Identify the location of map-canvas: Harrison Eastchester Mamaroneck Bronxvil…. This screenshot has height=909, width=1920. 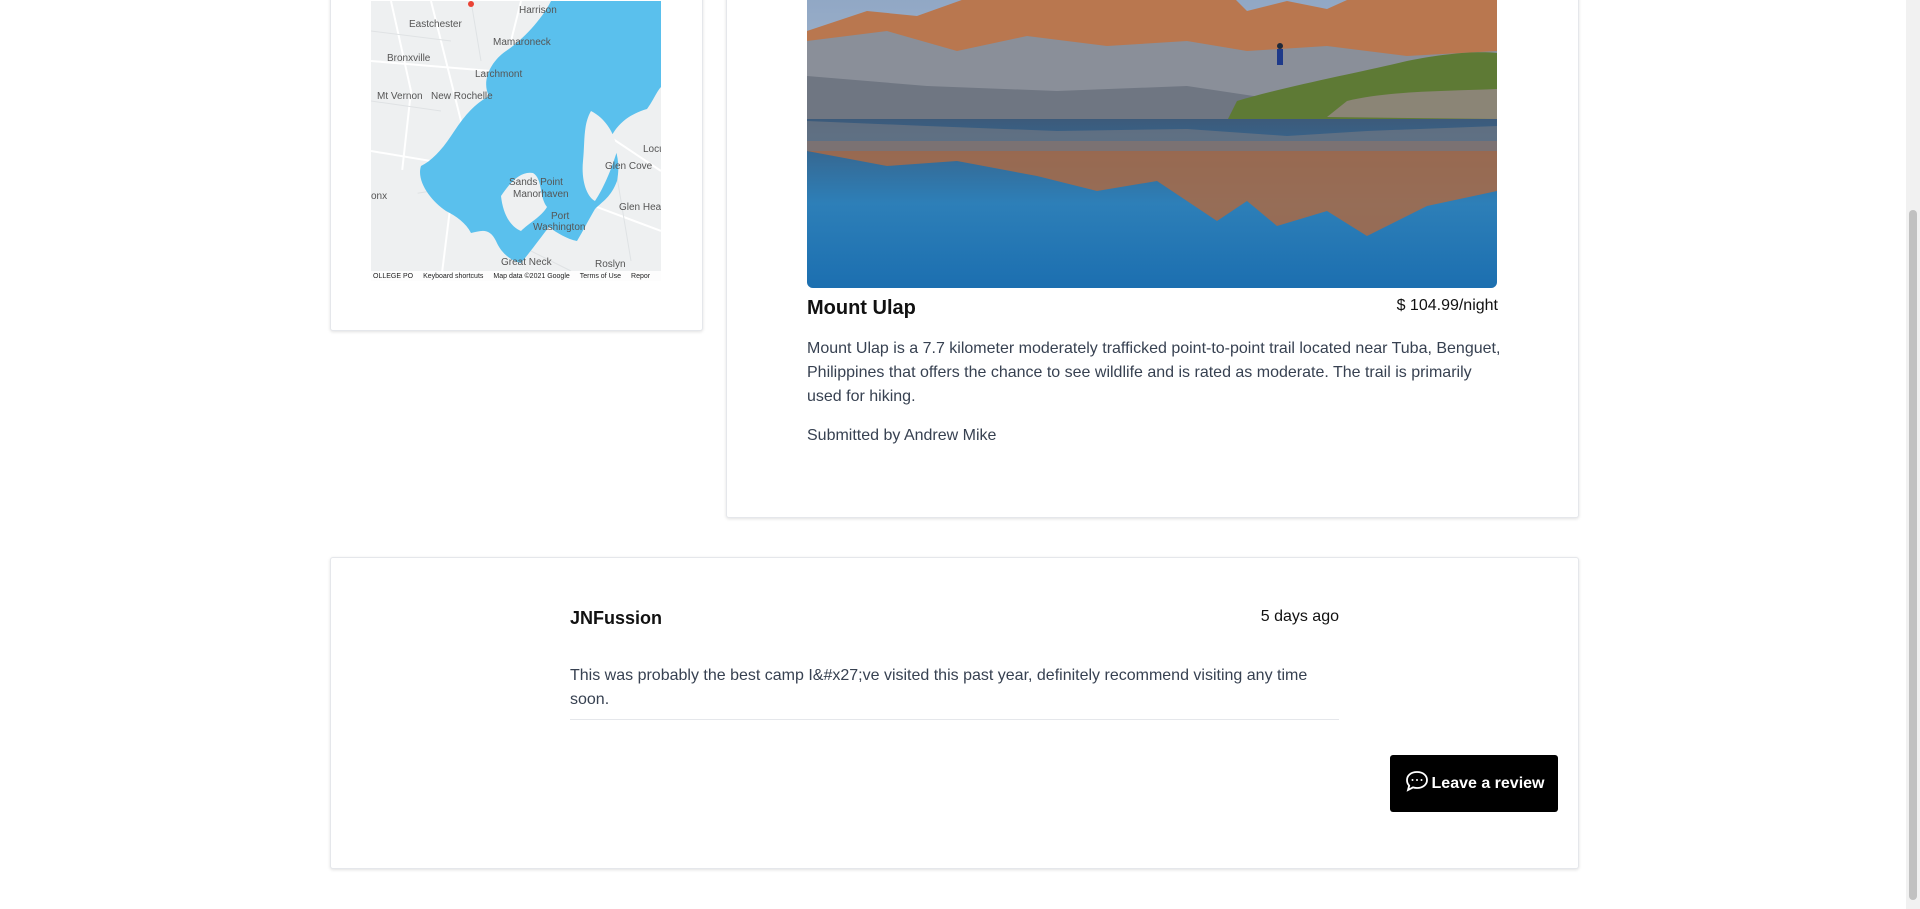
(516, 141).